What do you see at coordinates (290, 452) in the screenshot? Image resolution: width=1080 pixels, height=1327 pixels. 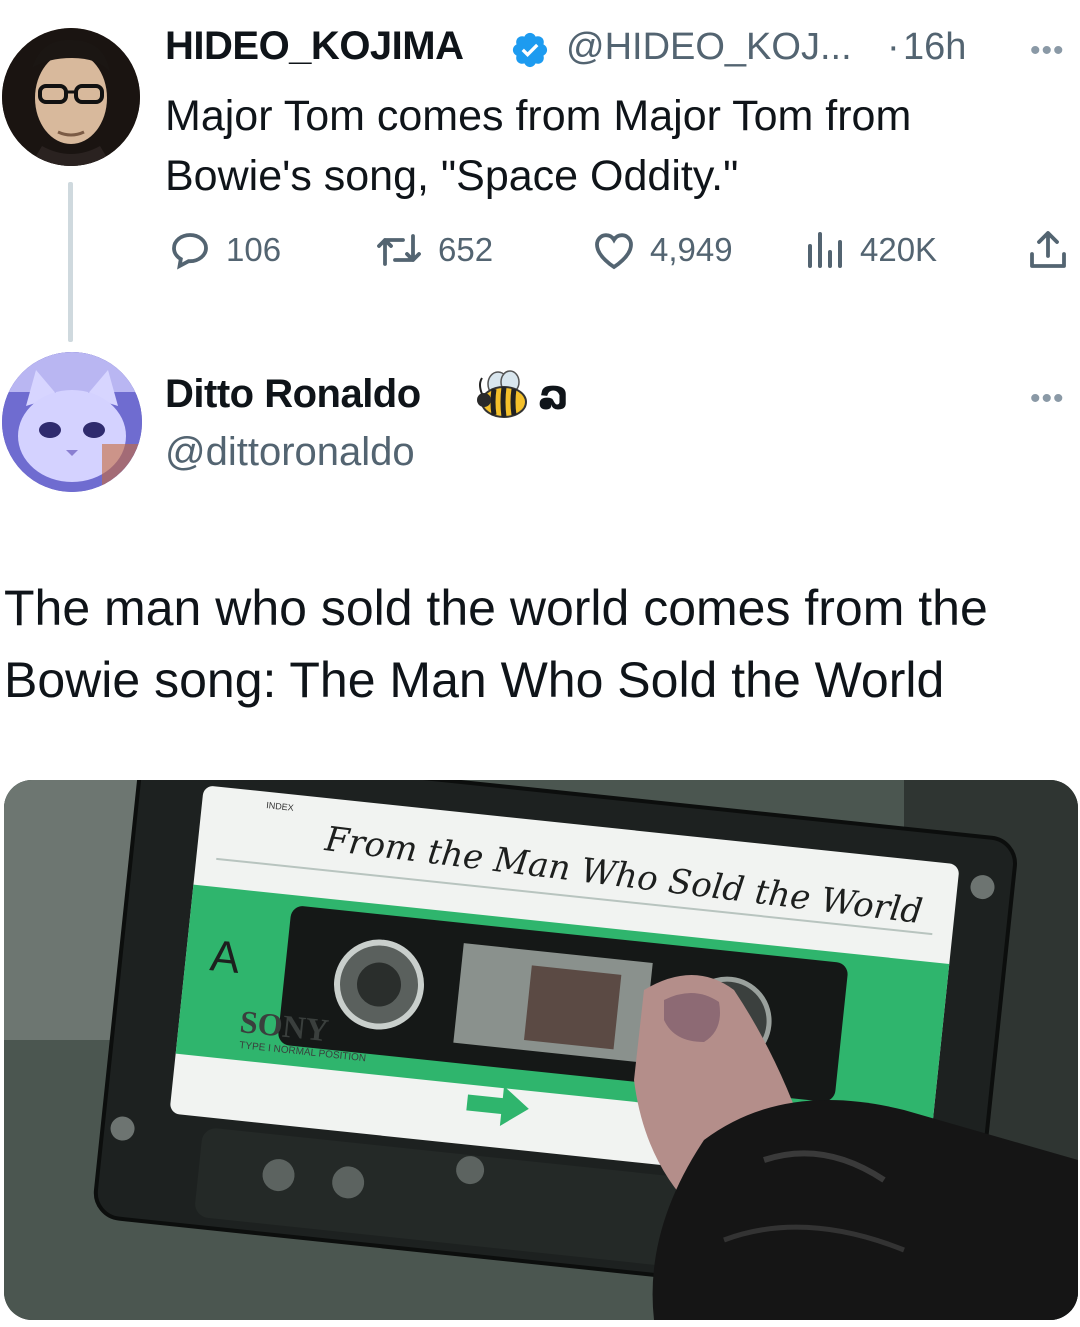 I see `author-handle: @dittoronaldo` at bounding box center [290, 452].